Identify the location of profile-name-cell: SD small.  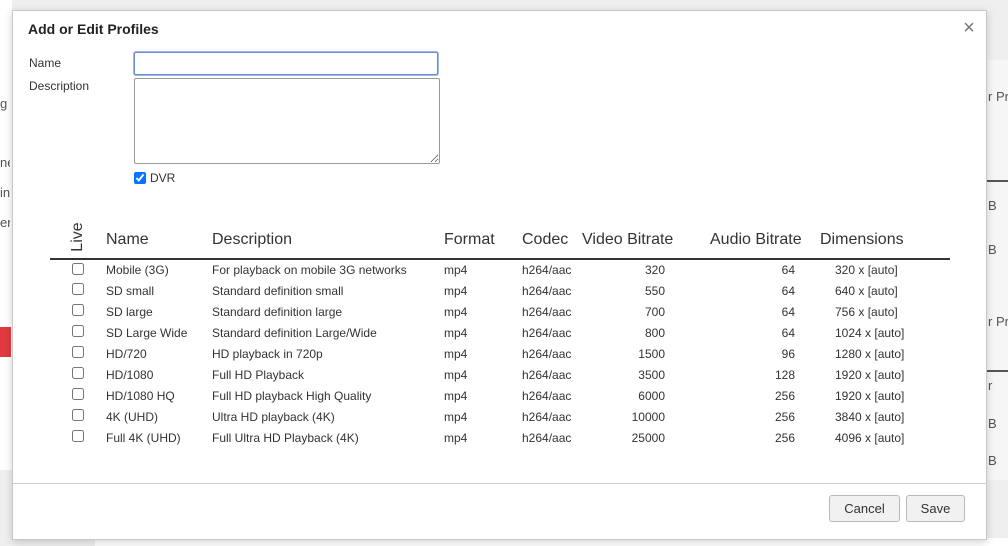
(130, 290).